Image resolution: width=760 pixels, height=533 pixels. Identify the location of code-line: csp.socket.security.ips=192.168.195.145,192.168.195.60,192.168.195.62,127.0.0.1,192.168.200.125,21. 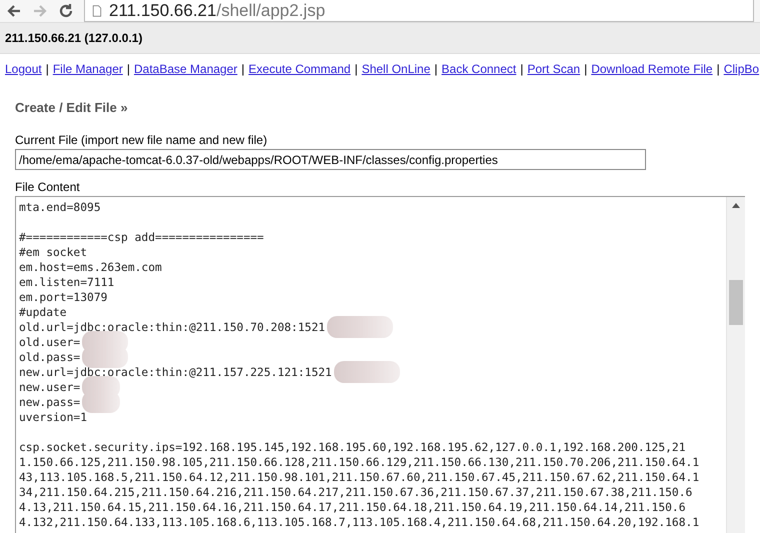
(352, 447).